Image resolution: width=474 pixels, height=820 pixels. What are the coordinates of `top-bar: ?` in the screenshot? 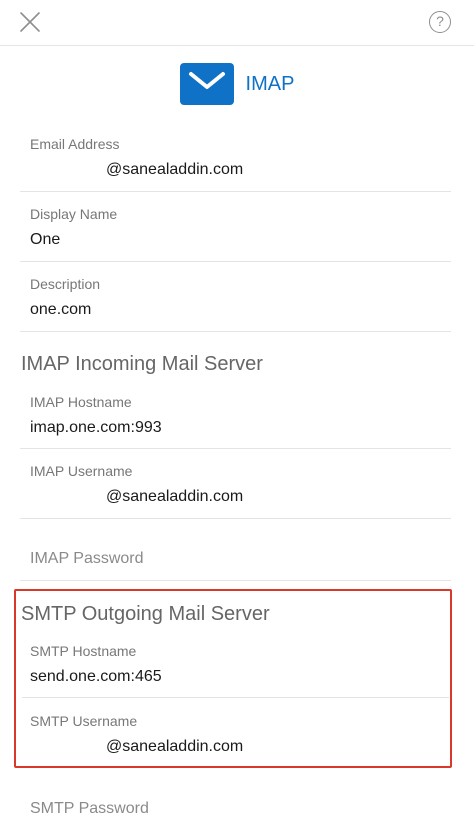 It's located at (237, 23).